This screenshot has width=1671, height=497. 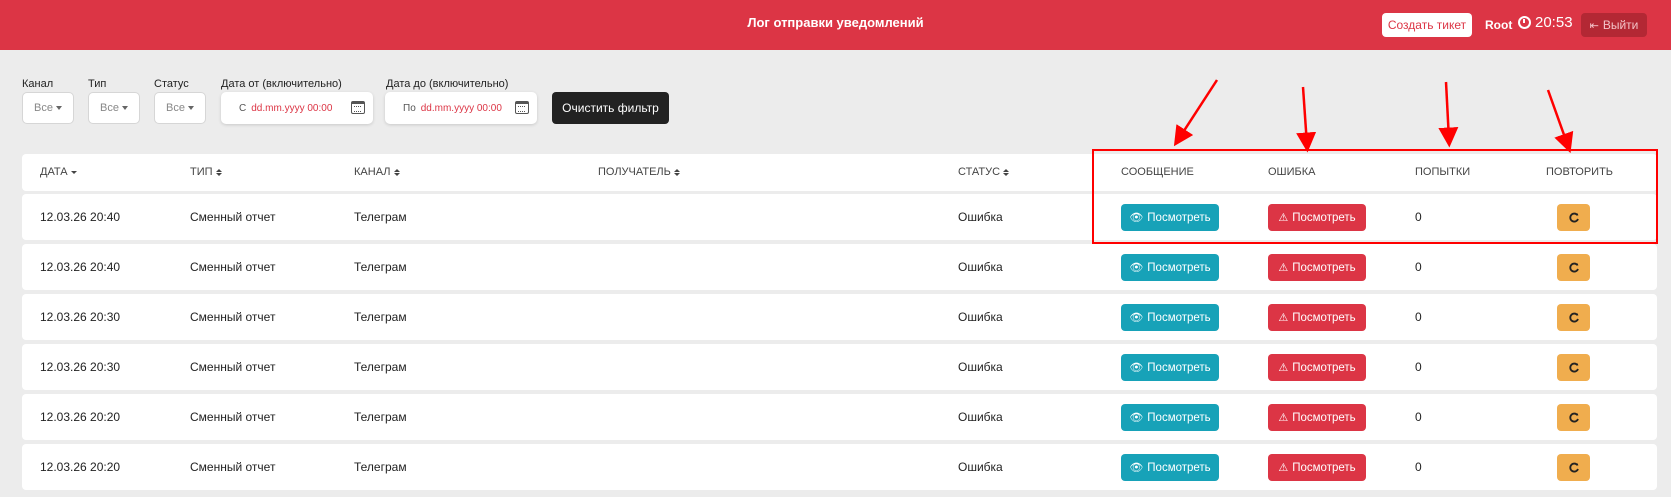 I want to click on header-recipient-label: Получатель, so click(x=634, y=172).